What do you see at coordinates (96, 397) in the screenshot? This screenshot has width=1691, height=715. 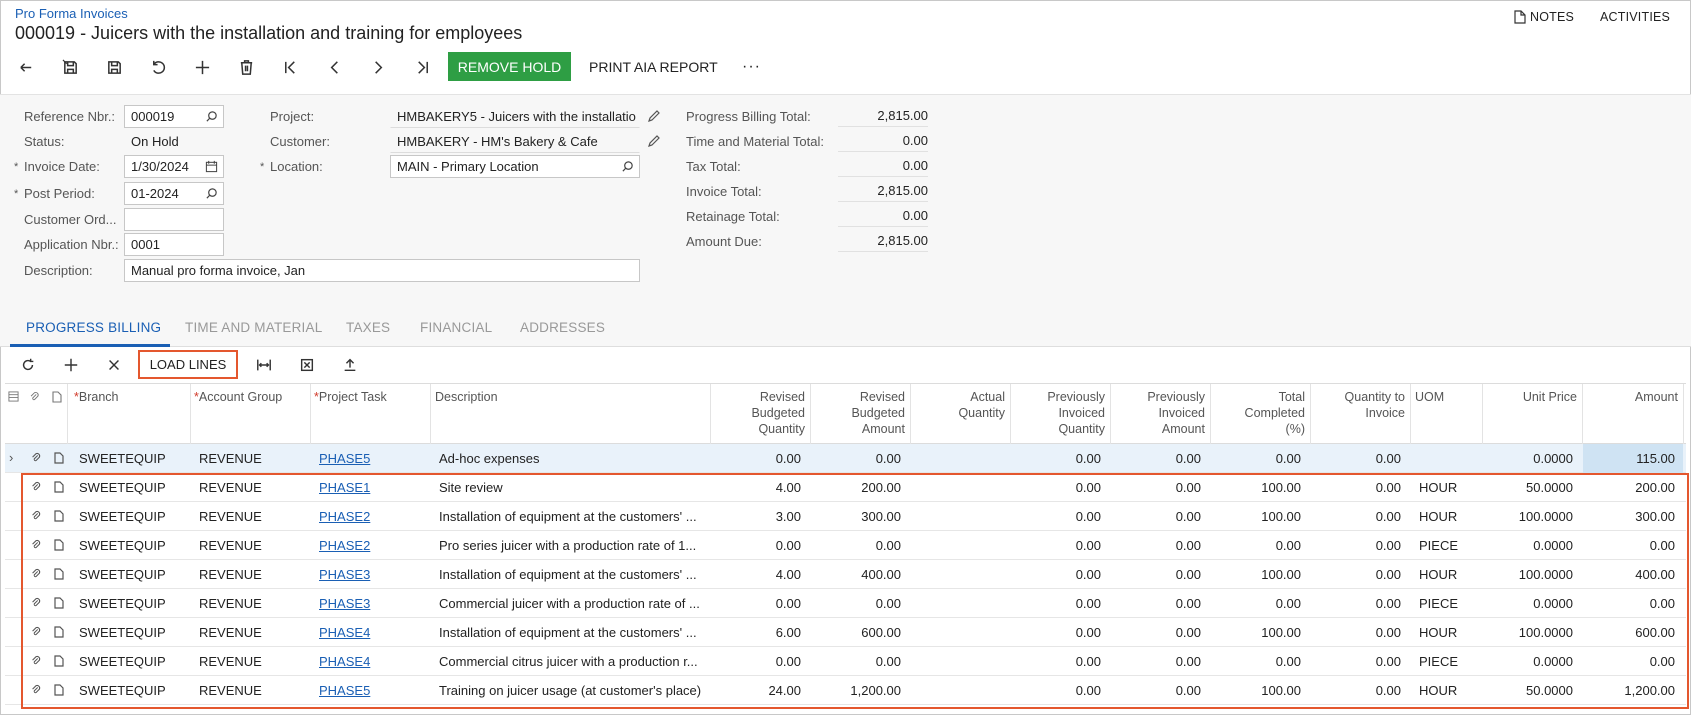 I see `col-branch: *Branch` at bounding box center [96, 397].